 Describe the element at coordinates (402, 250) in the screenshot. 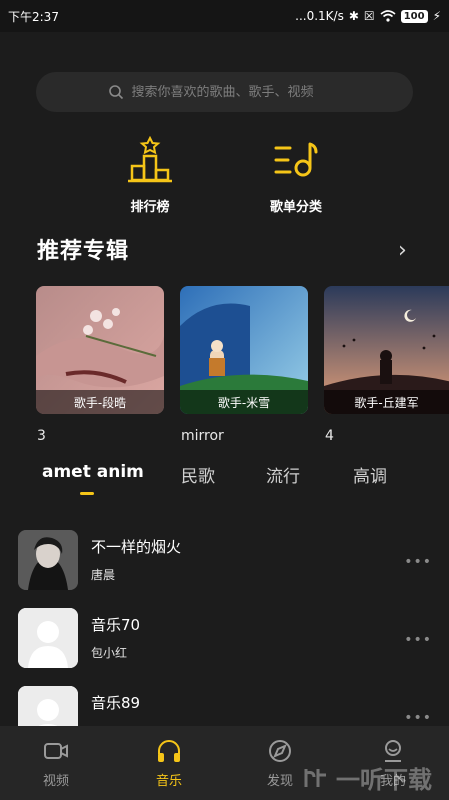

I see `section-more-chevron-icon: ›` at that location.